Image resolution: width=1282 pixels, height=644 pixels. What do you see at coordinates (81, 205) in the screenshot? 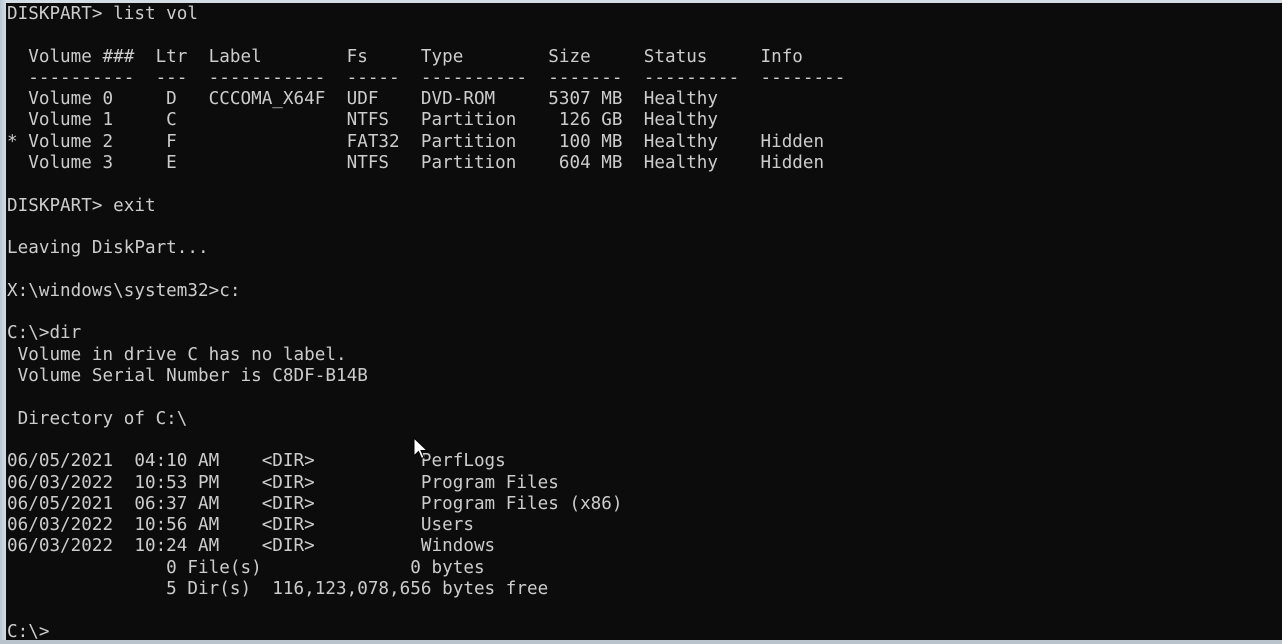
I see `diskpart-exit-command: DISKPART> exit` at bounding box center [81, 205].